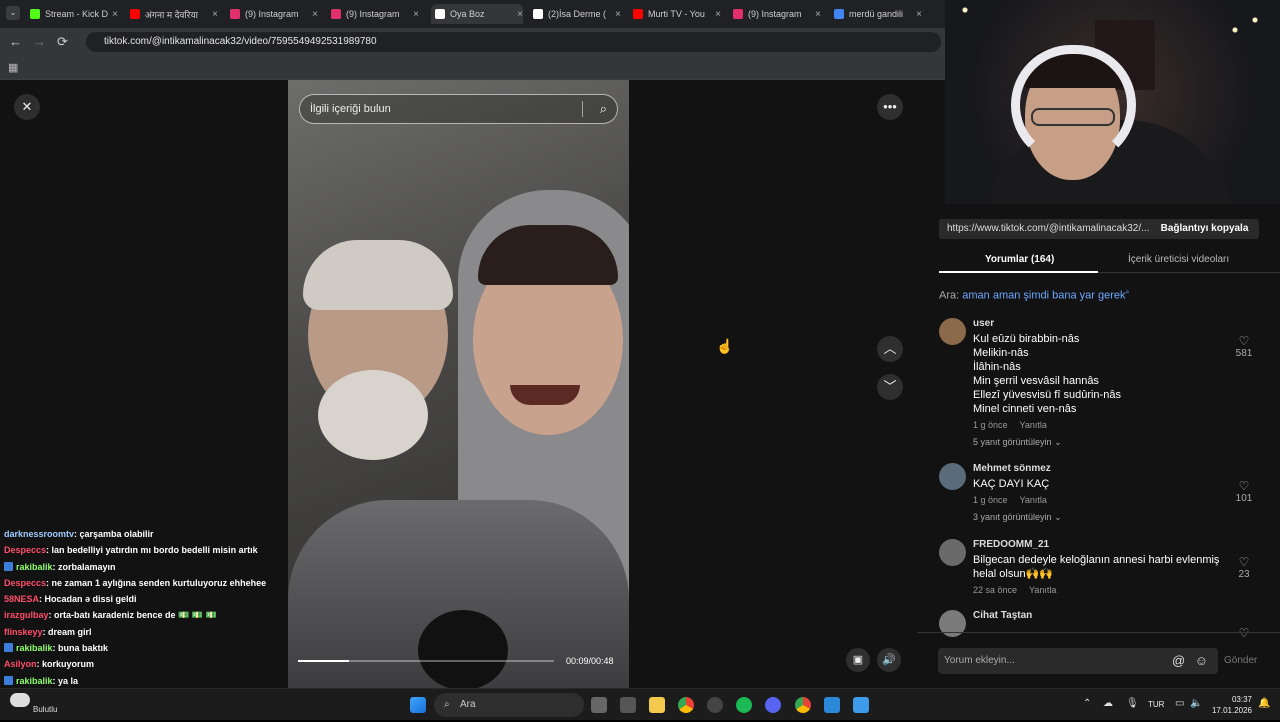  What do you see at coordinates (1016, 425) in the screenshot?
I see `comment-meta: 1 g önce Yanıtla` at bounding box center [1016, 425].